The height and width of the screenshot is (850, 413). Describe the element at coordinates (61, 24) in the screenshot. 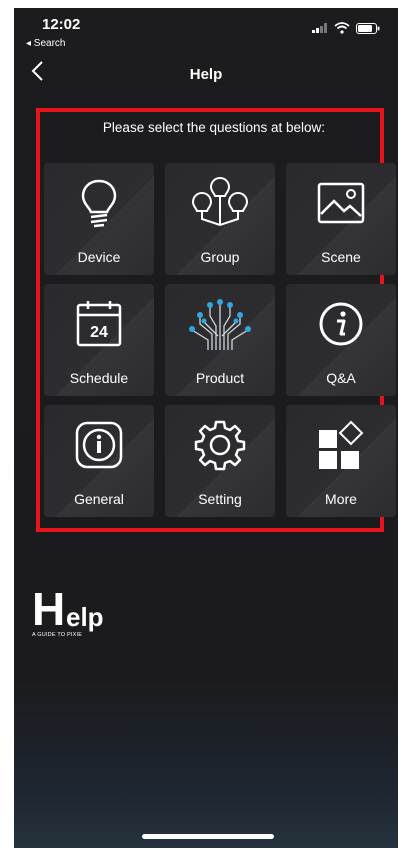

I see `status-time: 12:02` at that location.